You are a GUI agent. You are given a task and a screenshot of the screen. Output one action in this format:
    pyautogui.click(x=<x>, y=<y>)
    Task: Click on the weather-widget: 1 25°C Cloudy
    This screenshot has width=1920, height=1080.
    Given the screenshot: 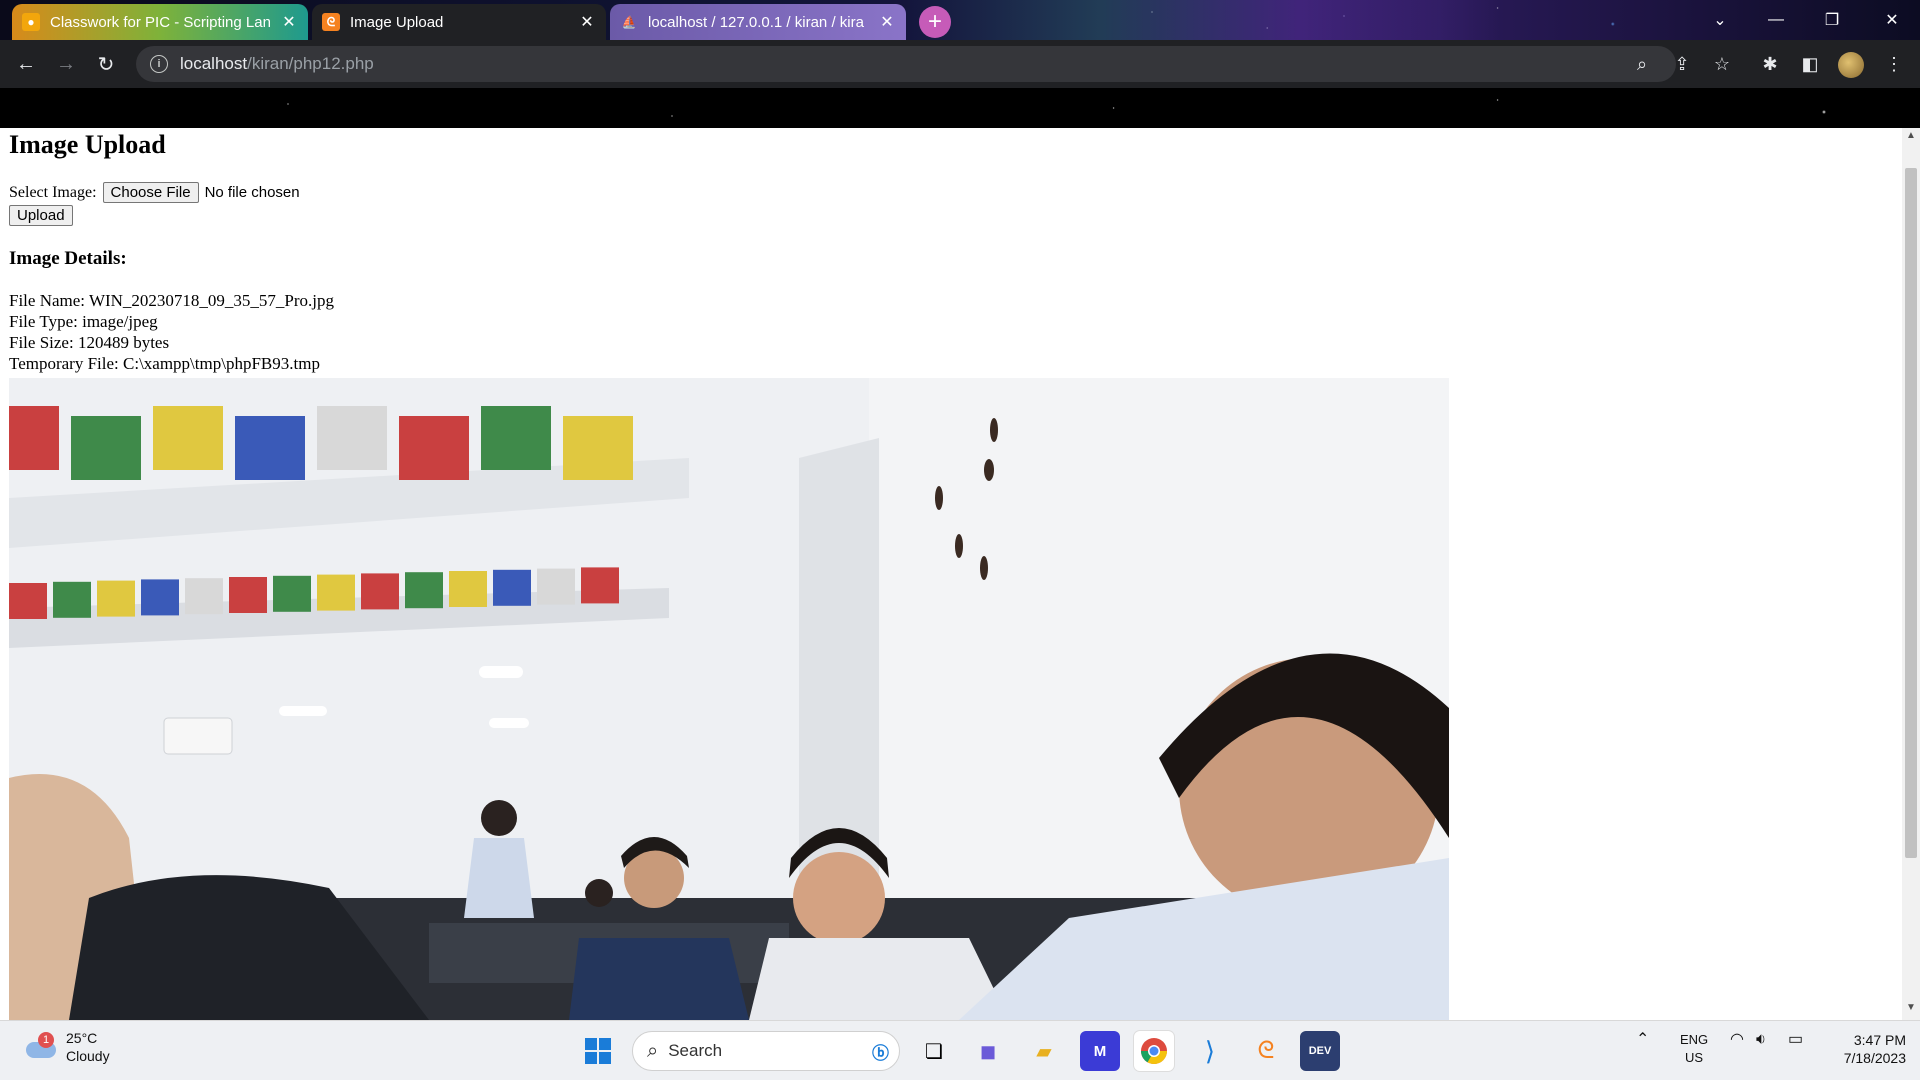 What is the action you would take?
    pyautogui.click(x=67, y=1047)
    